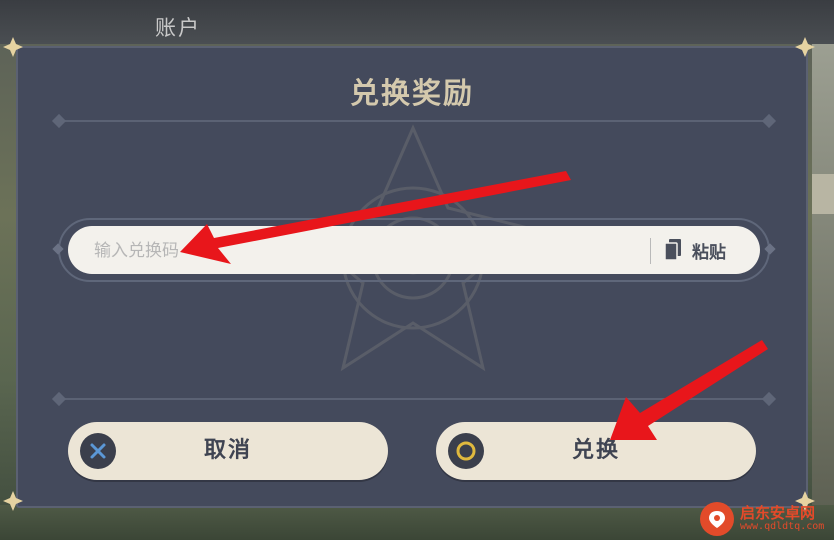 The height and width of the screenshot is (540, 834). Describe the element at coordinates (411, 93) in the screenshot. I see `dialog-title: 兑换奖励` at that location.